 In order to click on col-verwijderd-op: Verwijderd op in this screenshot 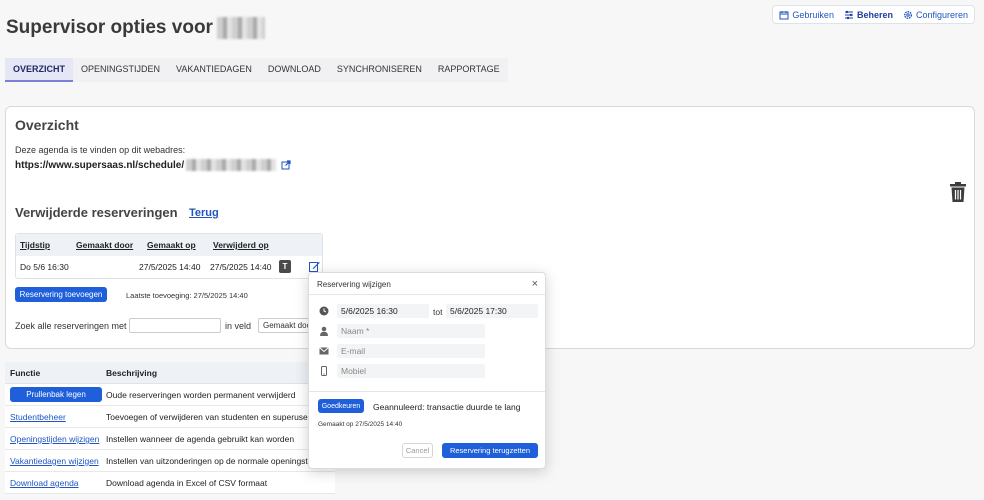, I will do `click(241, 245)`.